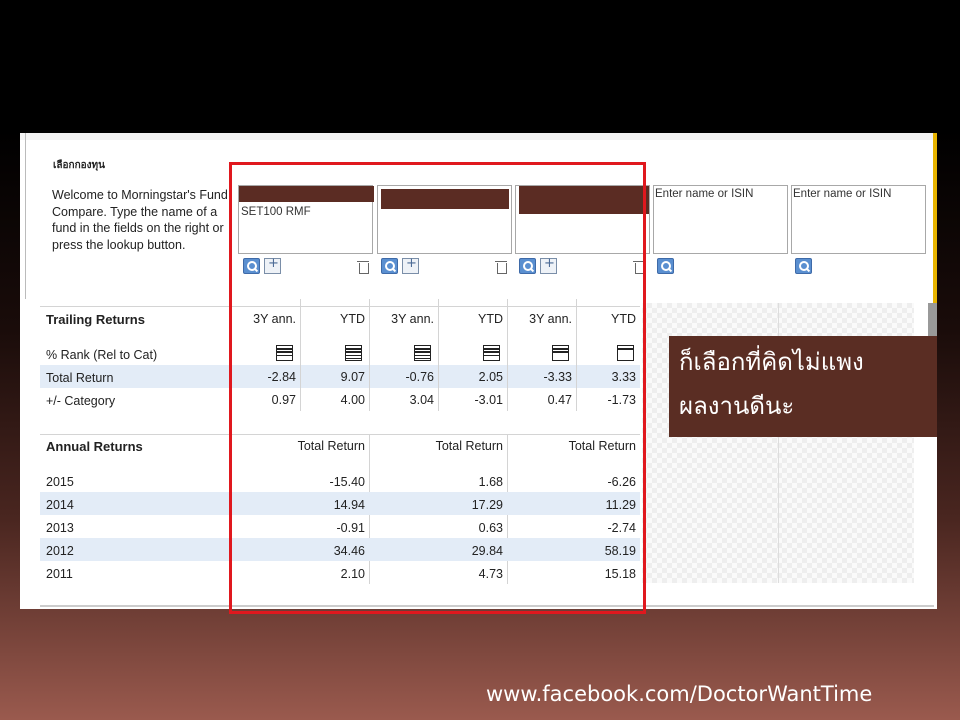  I want to click on category-label: +/- Category, so click(81, 401).